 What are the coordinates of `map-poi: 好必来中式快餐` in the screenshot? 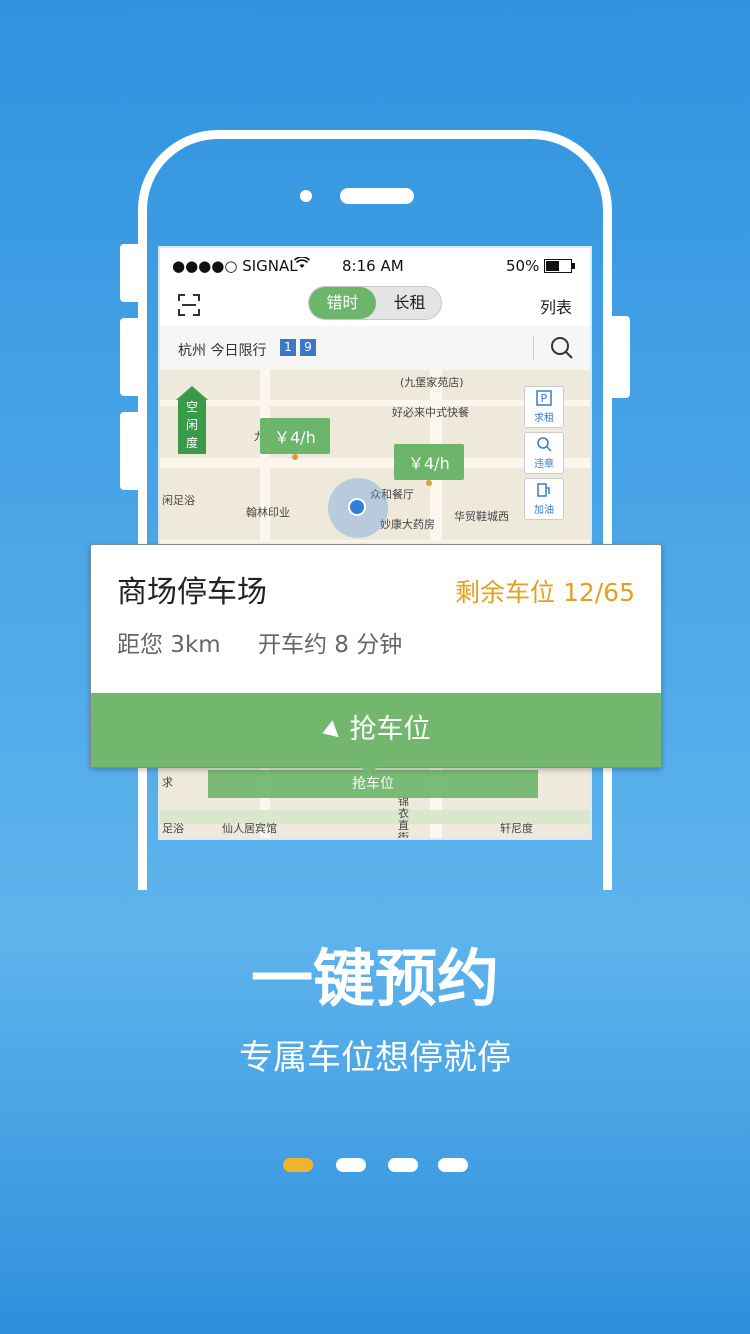 It's located at (430, 412).